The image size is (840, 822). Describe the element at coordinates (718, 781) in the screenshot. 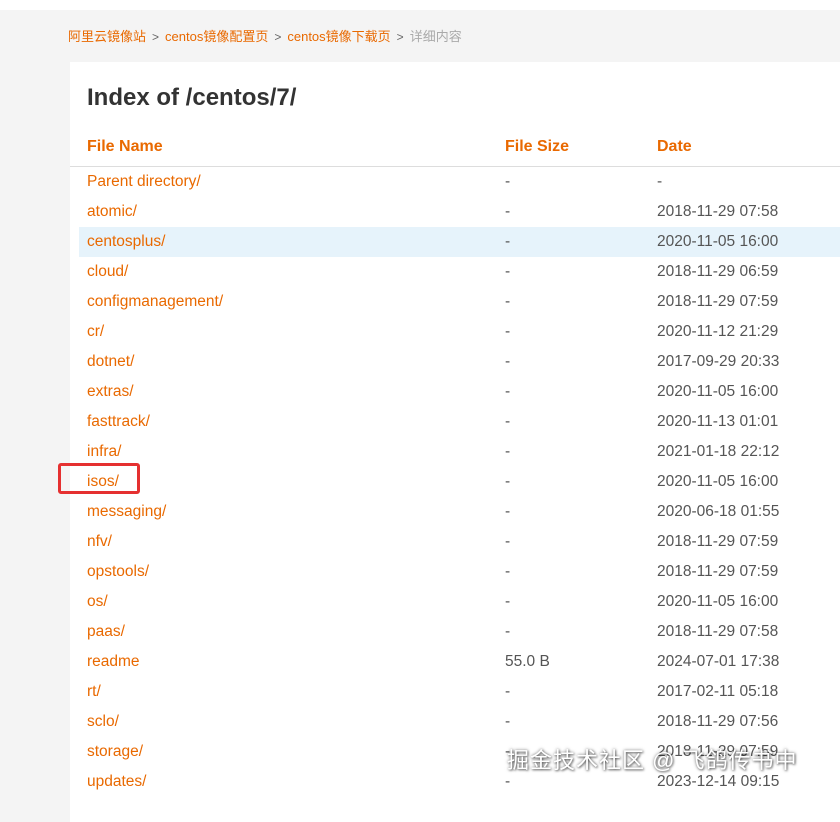

I see `file-date: 2023-12-14 09:15` at that location.